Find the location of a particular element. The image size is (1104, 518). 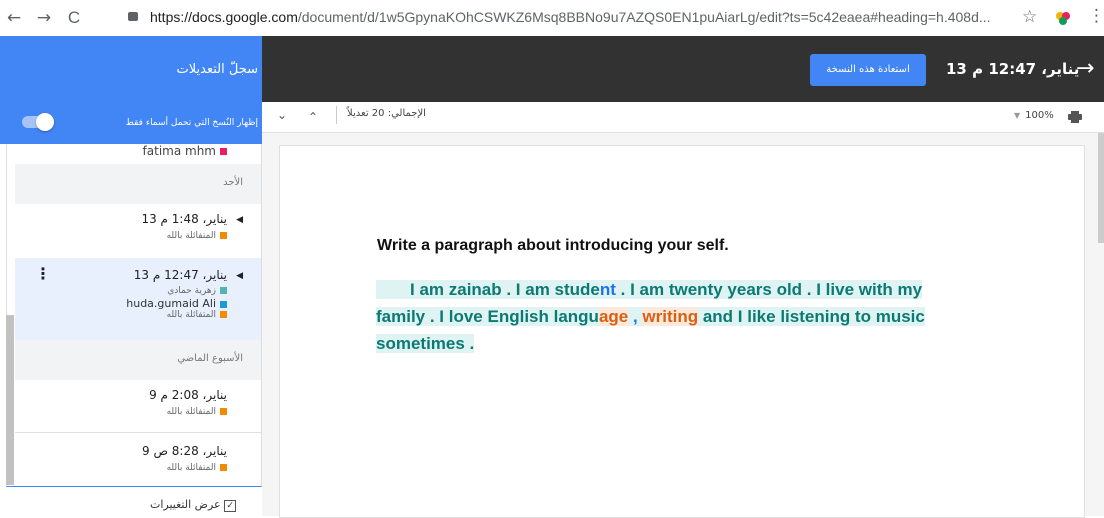

extension-icon is located at coordinates (1063, 17).